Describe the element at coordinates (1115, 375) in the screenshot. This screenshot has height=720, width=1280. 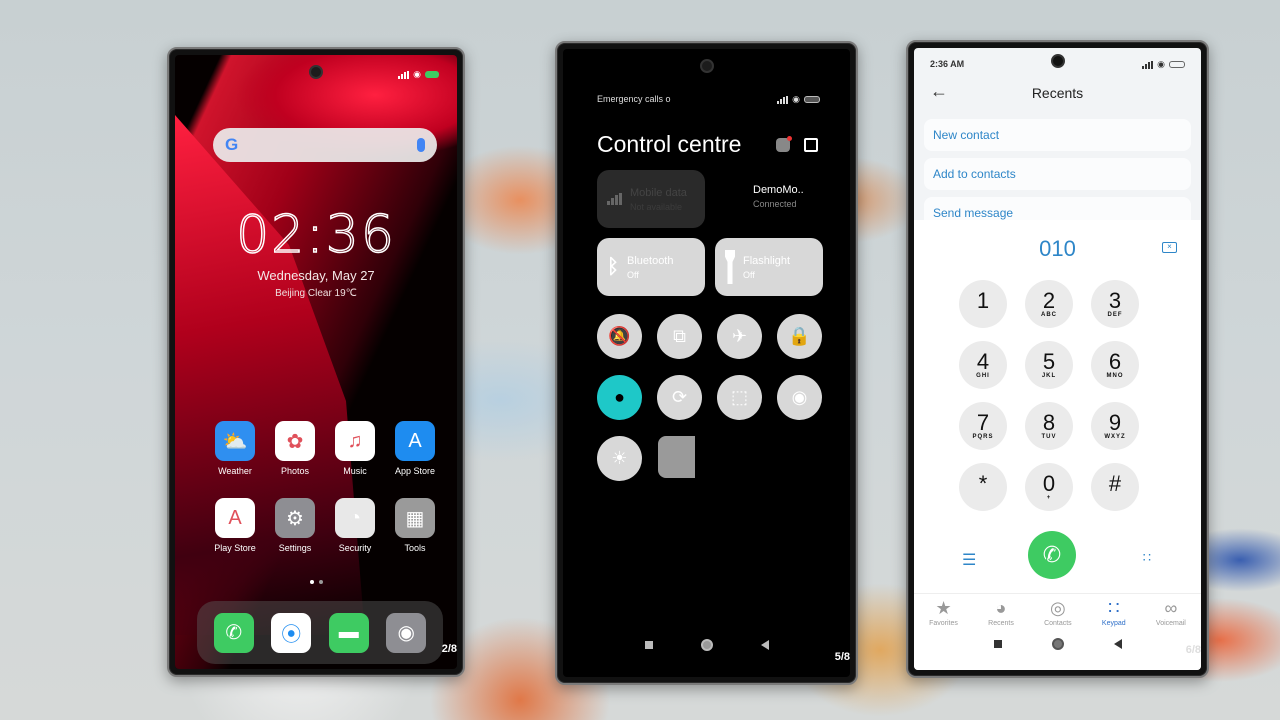
I see `key-letters: MNO` at that location.